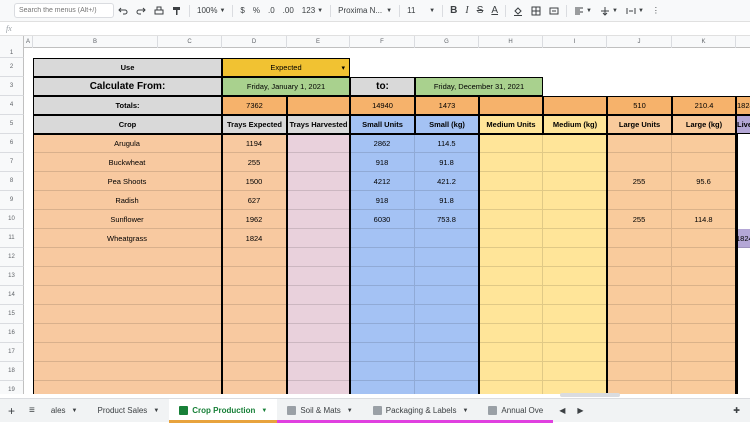 The image size is (750, 423). Describe the element at coordinates (447, 181) in the screenshot. I see `data-cell: 421.2` at that location.